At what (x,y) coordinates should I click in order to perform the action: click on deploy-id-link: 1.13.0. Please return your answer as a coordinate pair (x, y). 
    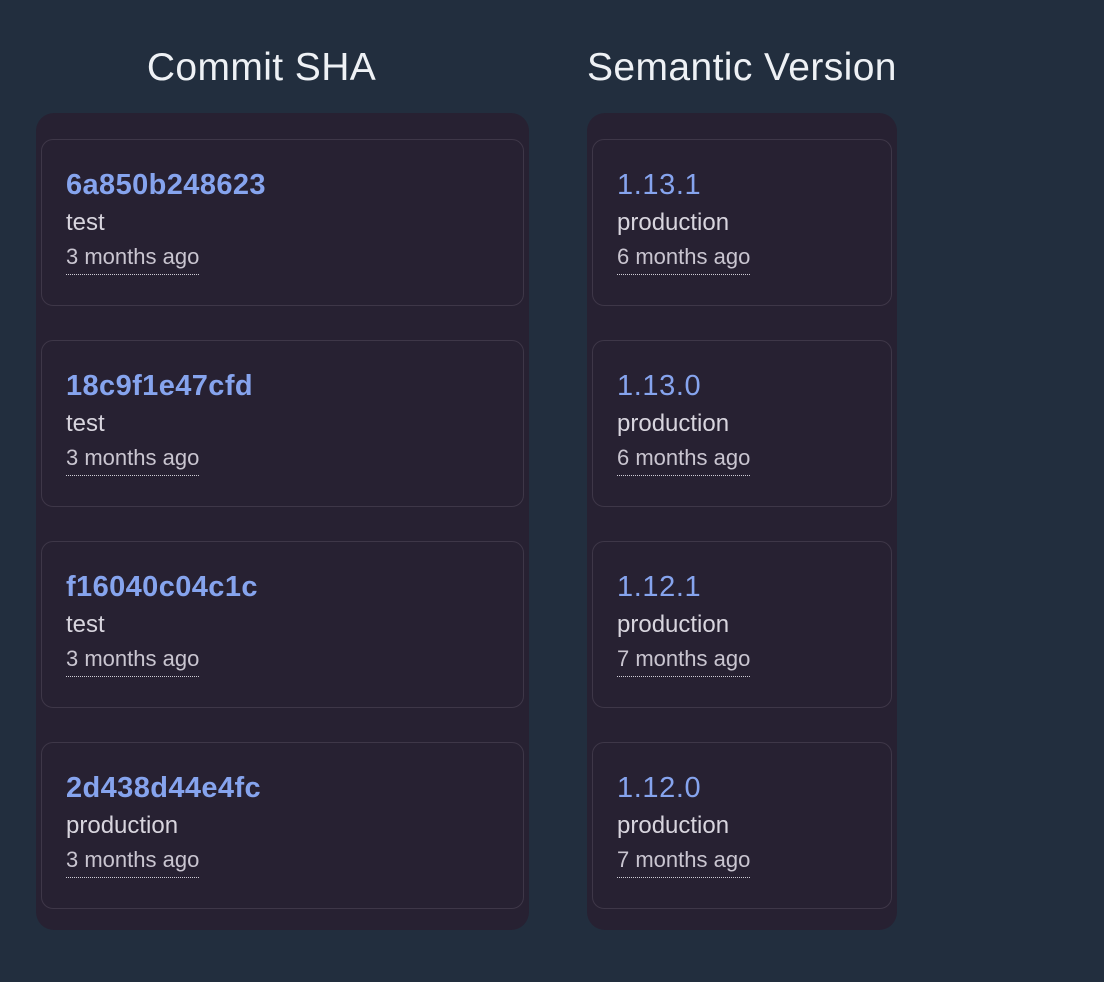
    Looking at the image, I should click on (742, 386).